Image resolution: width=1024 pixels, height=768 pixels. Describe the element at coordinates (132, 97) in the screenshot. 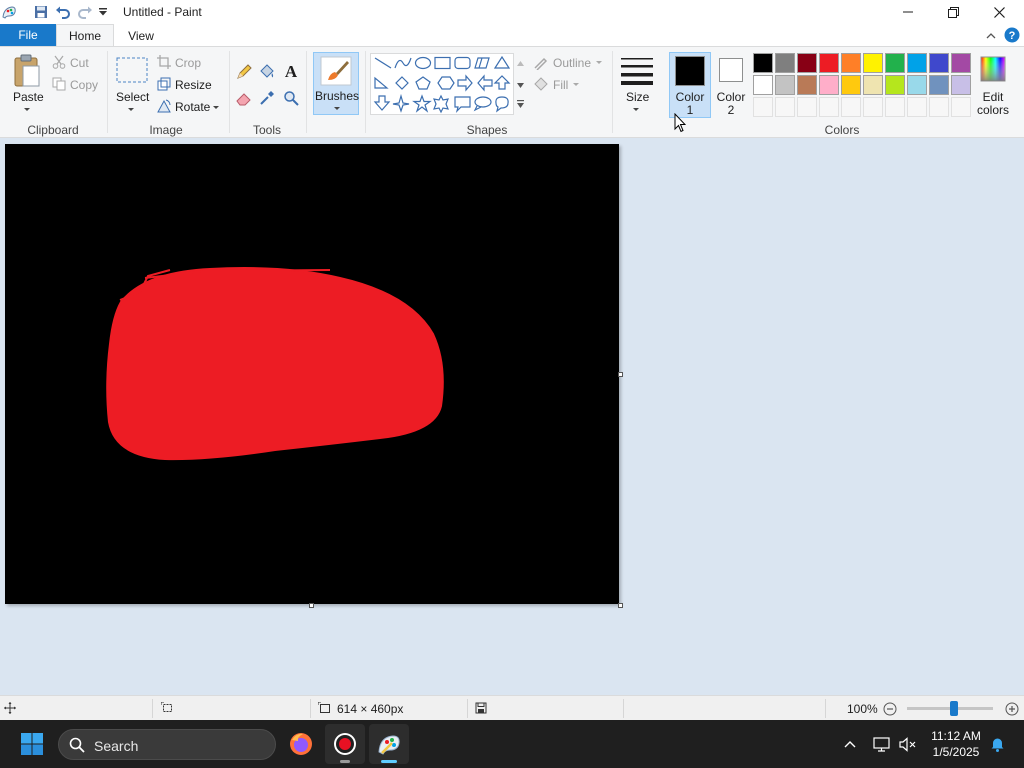

I see `select-button: Select` at that location.